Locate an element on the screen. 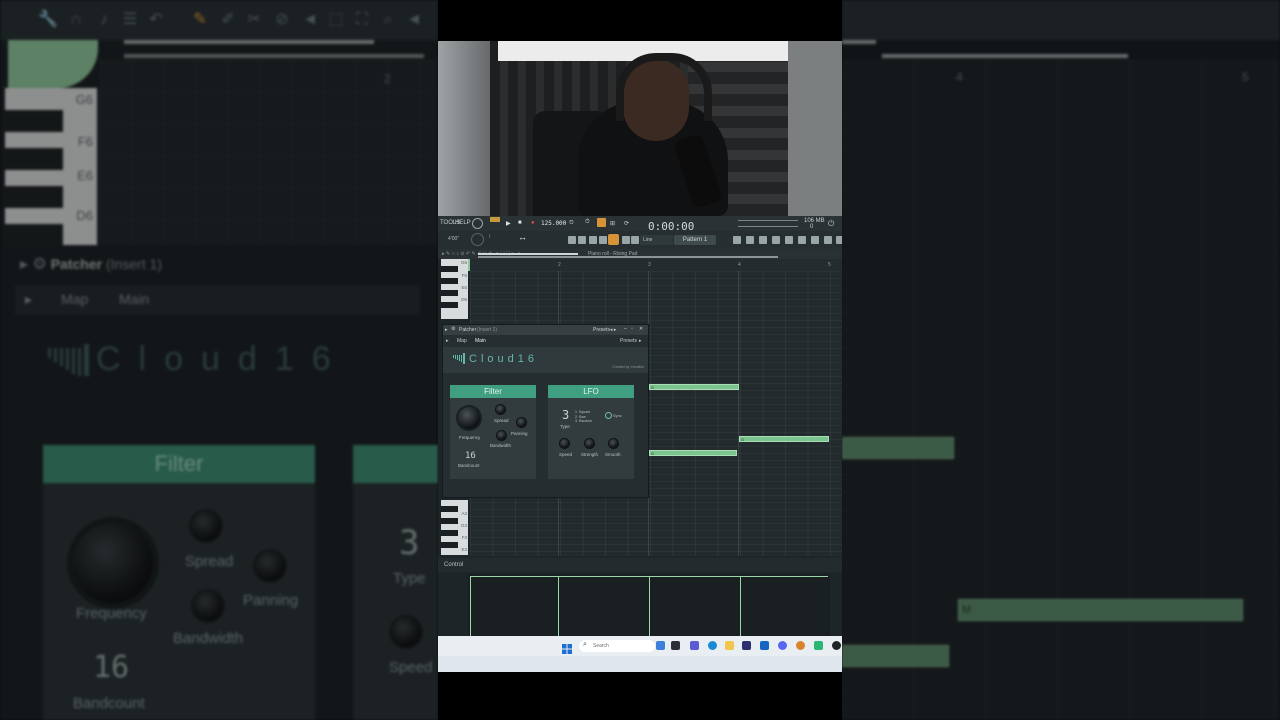 The width and height of the screenshot is (1280, 720). piano-keys-bottom: A3 G3 F3 E3 is located at coordinates (454, 527).